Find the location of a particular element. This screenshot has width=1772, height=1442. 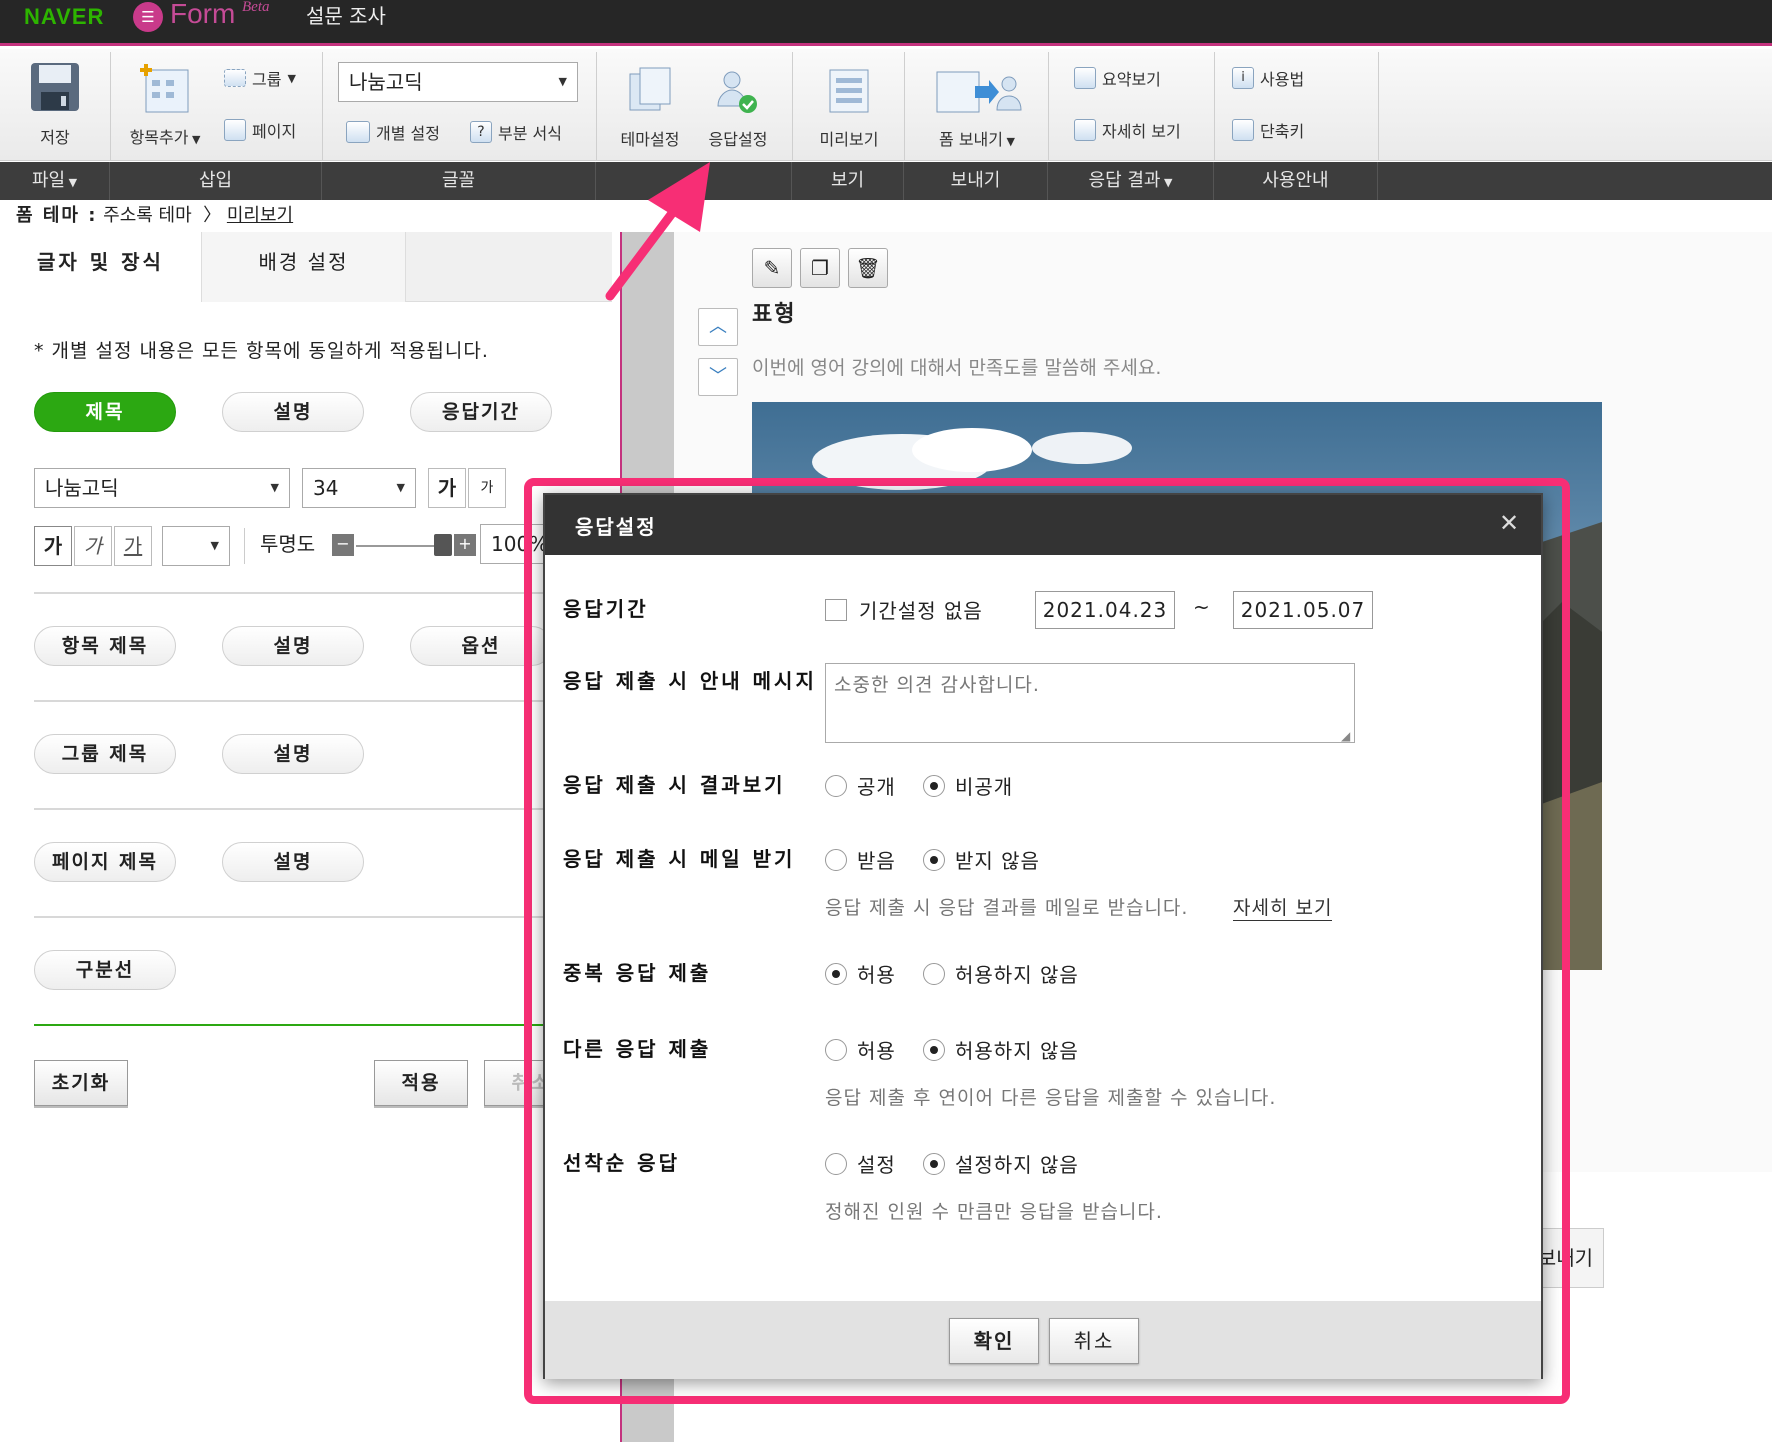

preview-label: 미리보기 is located at coordinates (849, 139).